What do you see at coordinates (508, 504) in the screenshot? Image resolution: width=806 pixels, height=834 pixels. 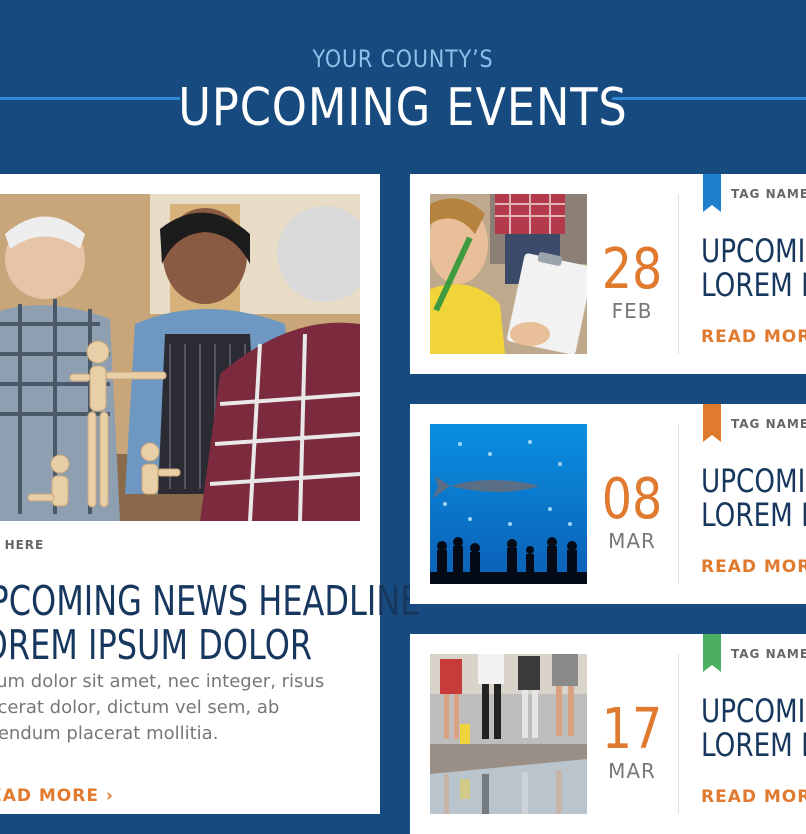 I see `event-photo-aquarium` at bounding box center [508, 504].